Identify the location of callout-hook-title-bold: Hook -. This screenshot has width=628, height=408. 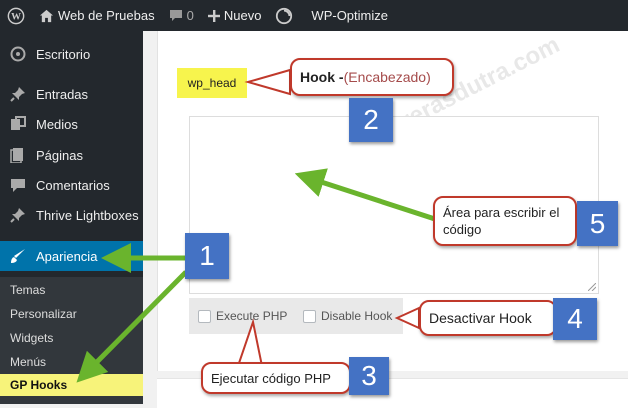
(322, 77).